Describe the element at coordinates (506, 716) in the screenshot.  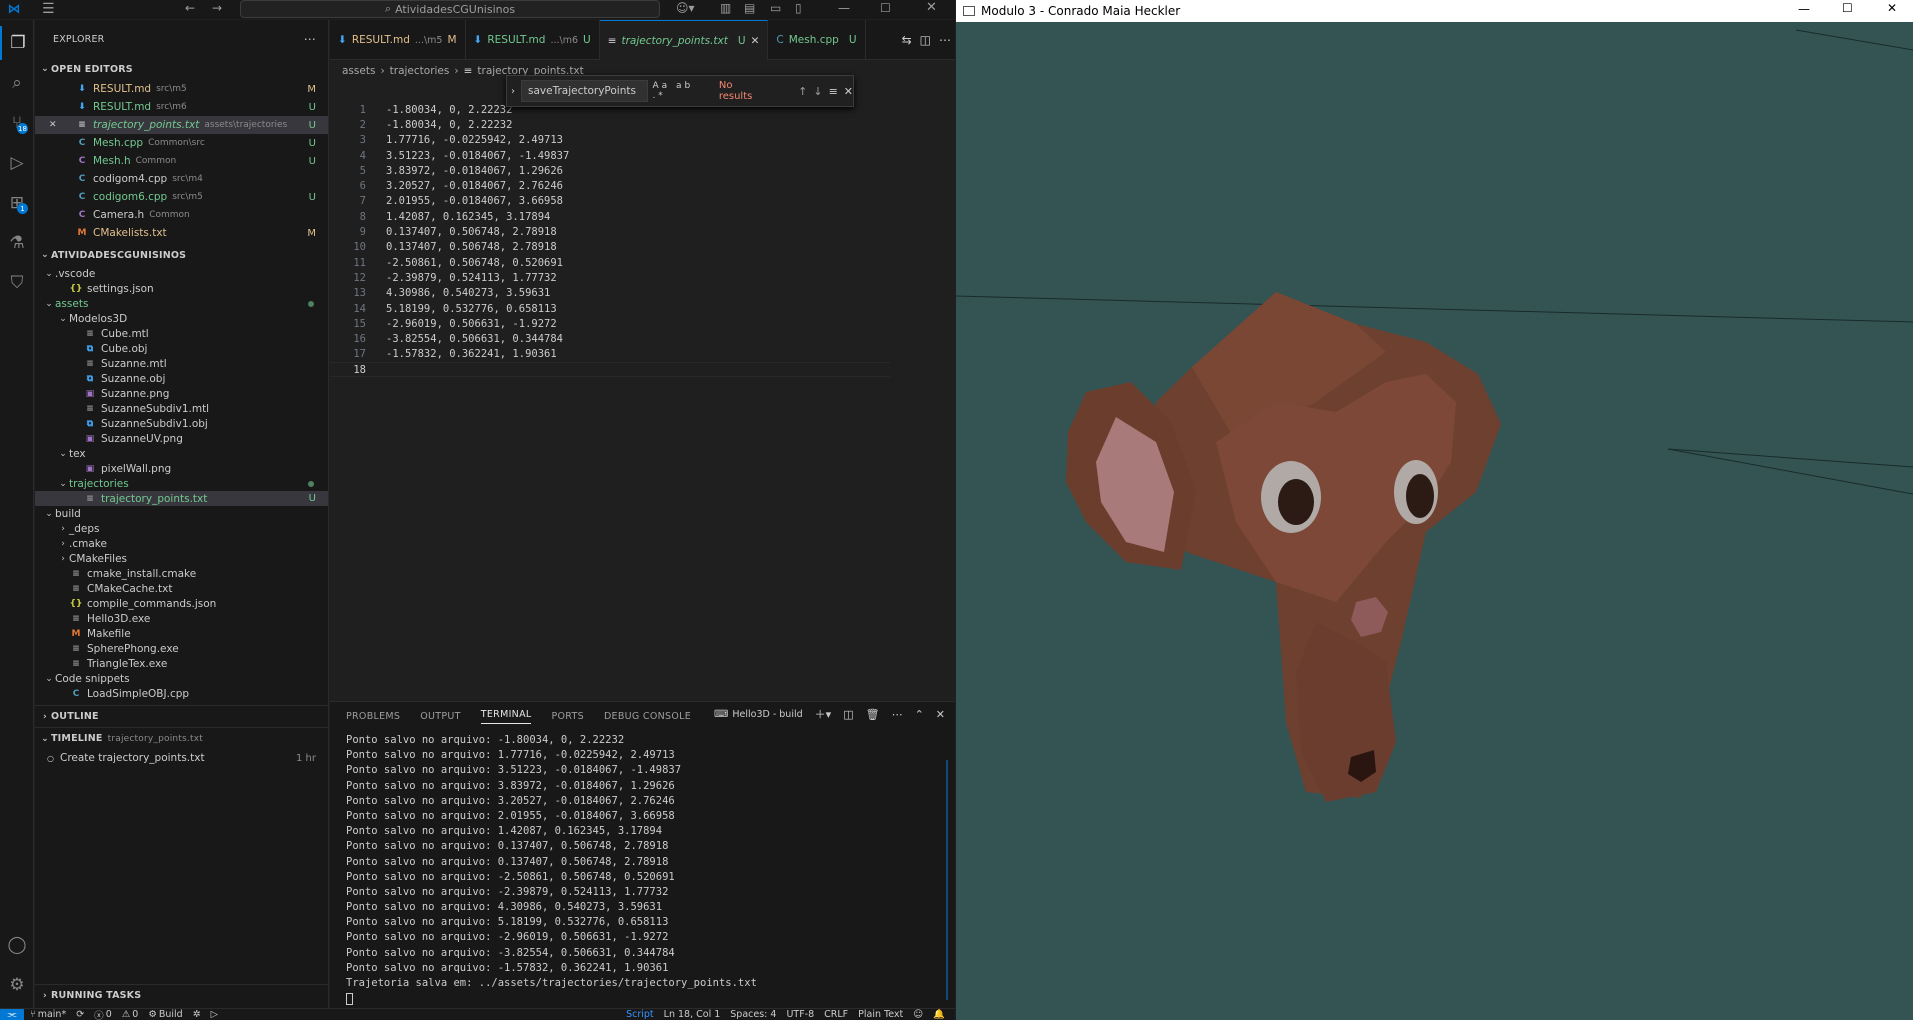
I see `panel-tab-terminal: TERMINAL` at that location.